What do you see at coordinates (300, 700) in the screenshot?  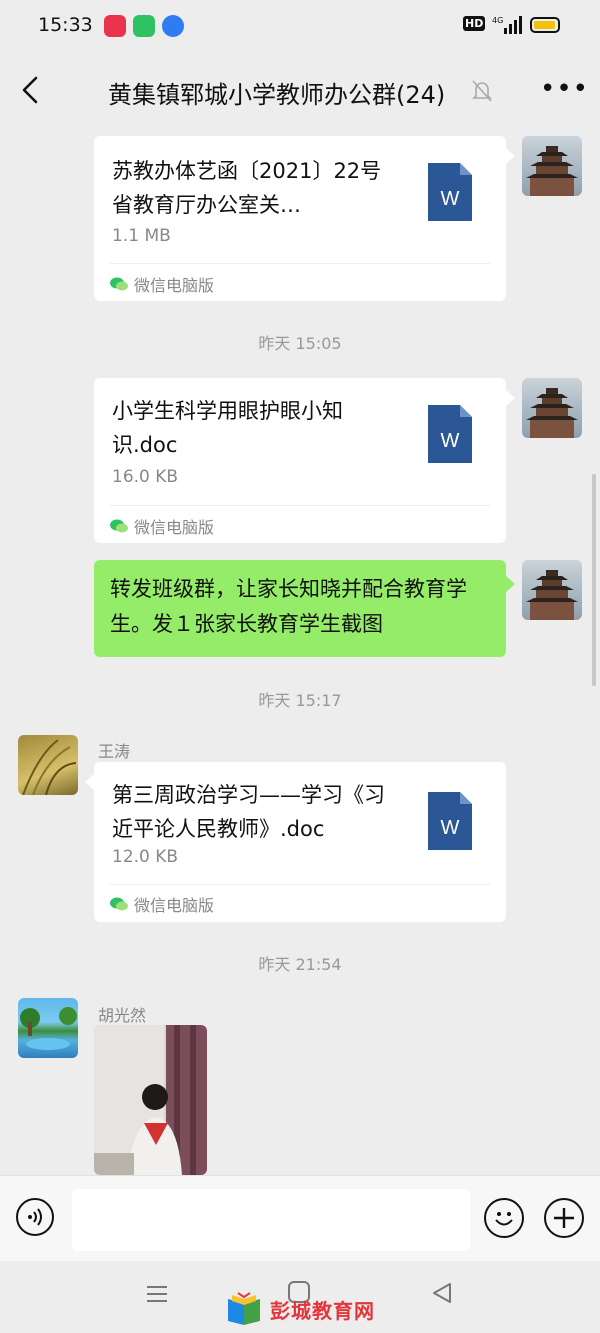 I see `time-separator: 昨天 15:17` at bounding box center [300, 700].